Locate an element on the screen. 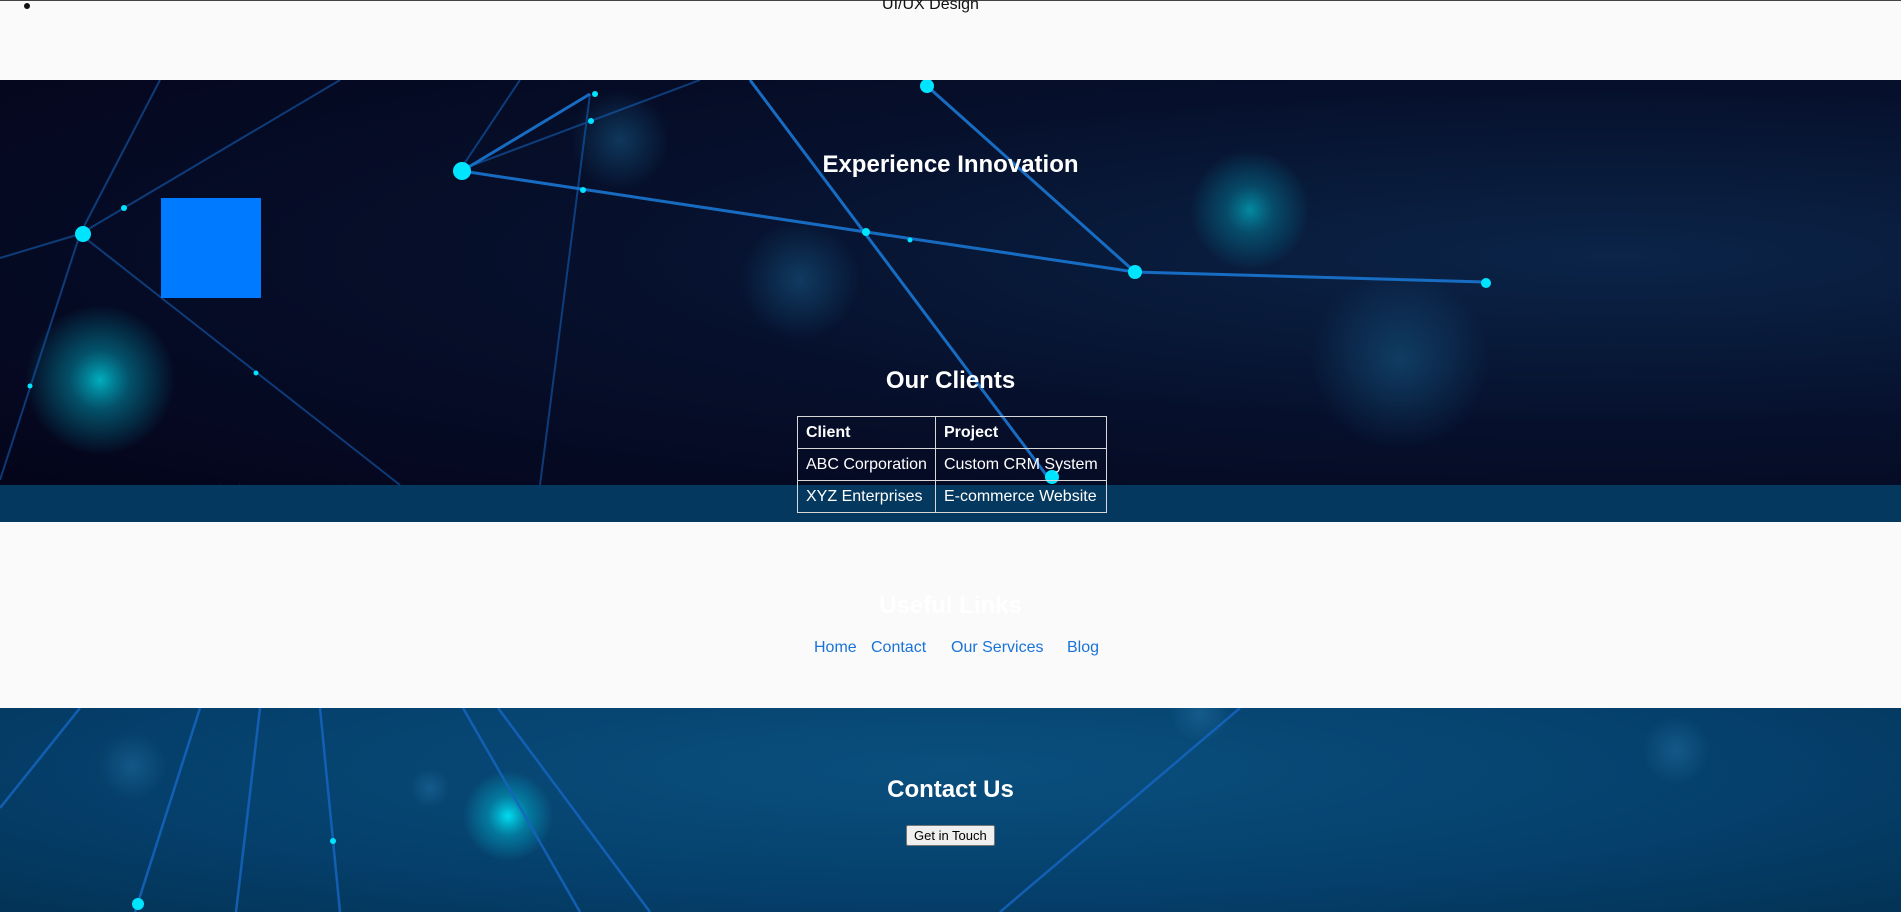  column-header-project: Project is located at coordinates (1020, 432).